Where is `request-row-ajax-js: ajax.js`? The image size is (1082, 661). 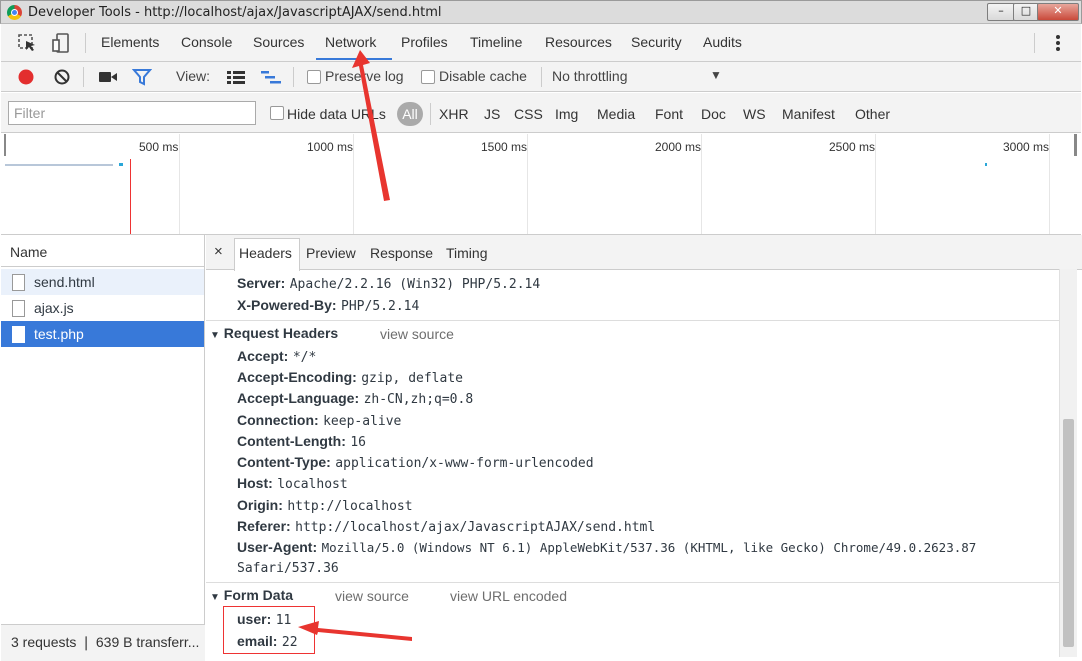
request-row-ajax-js: ajax.js is located at coordinates (102, 308).